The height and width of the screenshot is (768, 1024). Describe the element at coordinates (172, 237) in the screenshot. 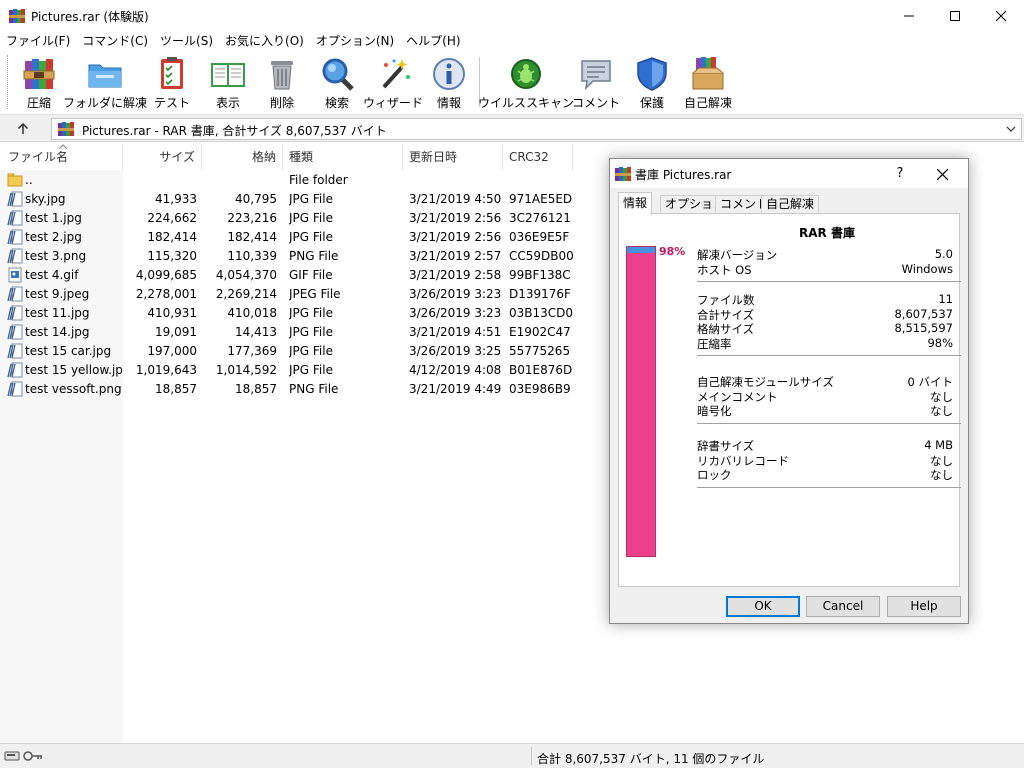

I see `file-size: 182,414` at that location.